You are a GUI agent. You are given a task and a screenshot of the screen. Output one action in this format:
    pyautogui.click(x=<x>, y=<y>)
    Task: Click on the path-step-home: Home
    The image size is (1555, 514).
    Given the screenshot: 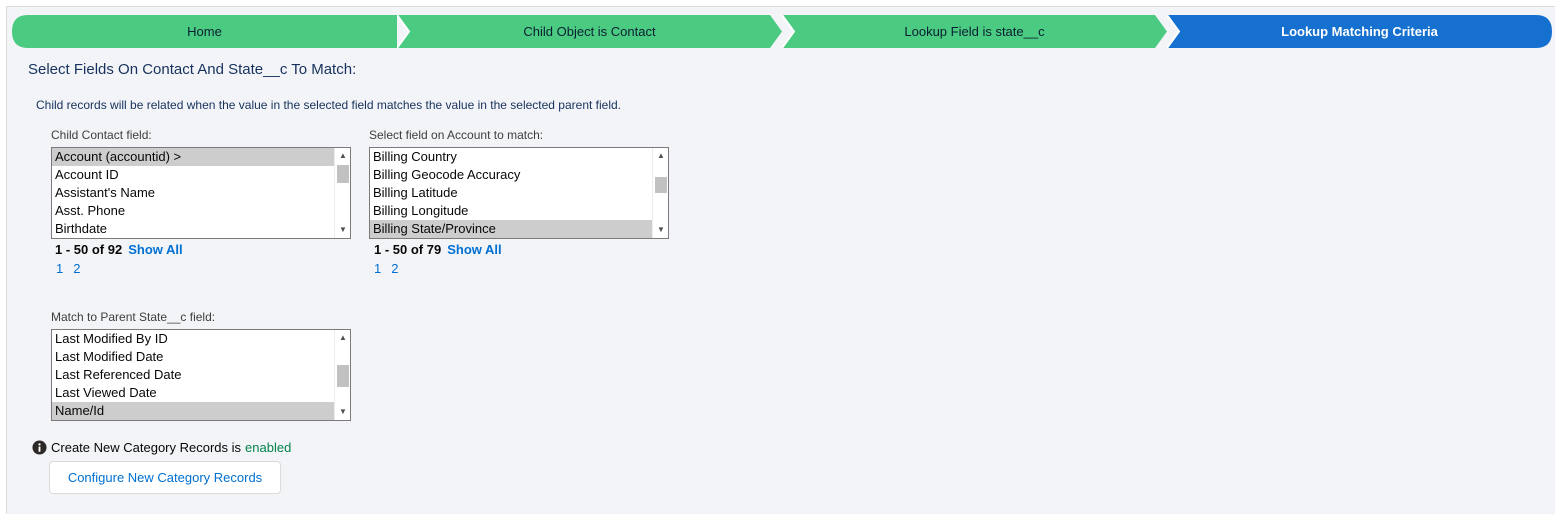 What is the action you would take?
    pyautogui.click(x=204, y=31)
    